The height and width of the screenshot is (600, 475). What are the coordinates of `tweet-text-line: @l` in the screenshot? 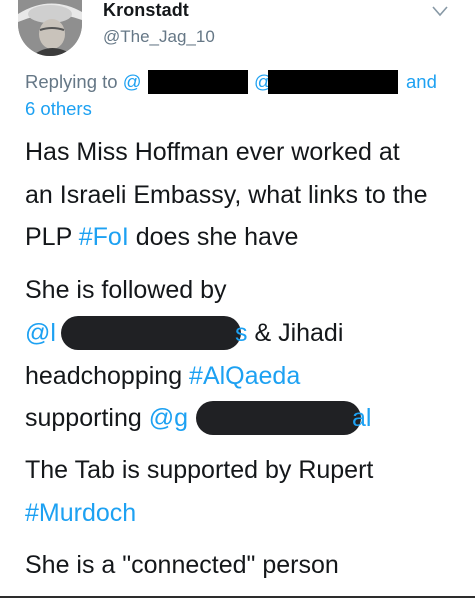 It's located at (40, 333).